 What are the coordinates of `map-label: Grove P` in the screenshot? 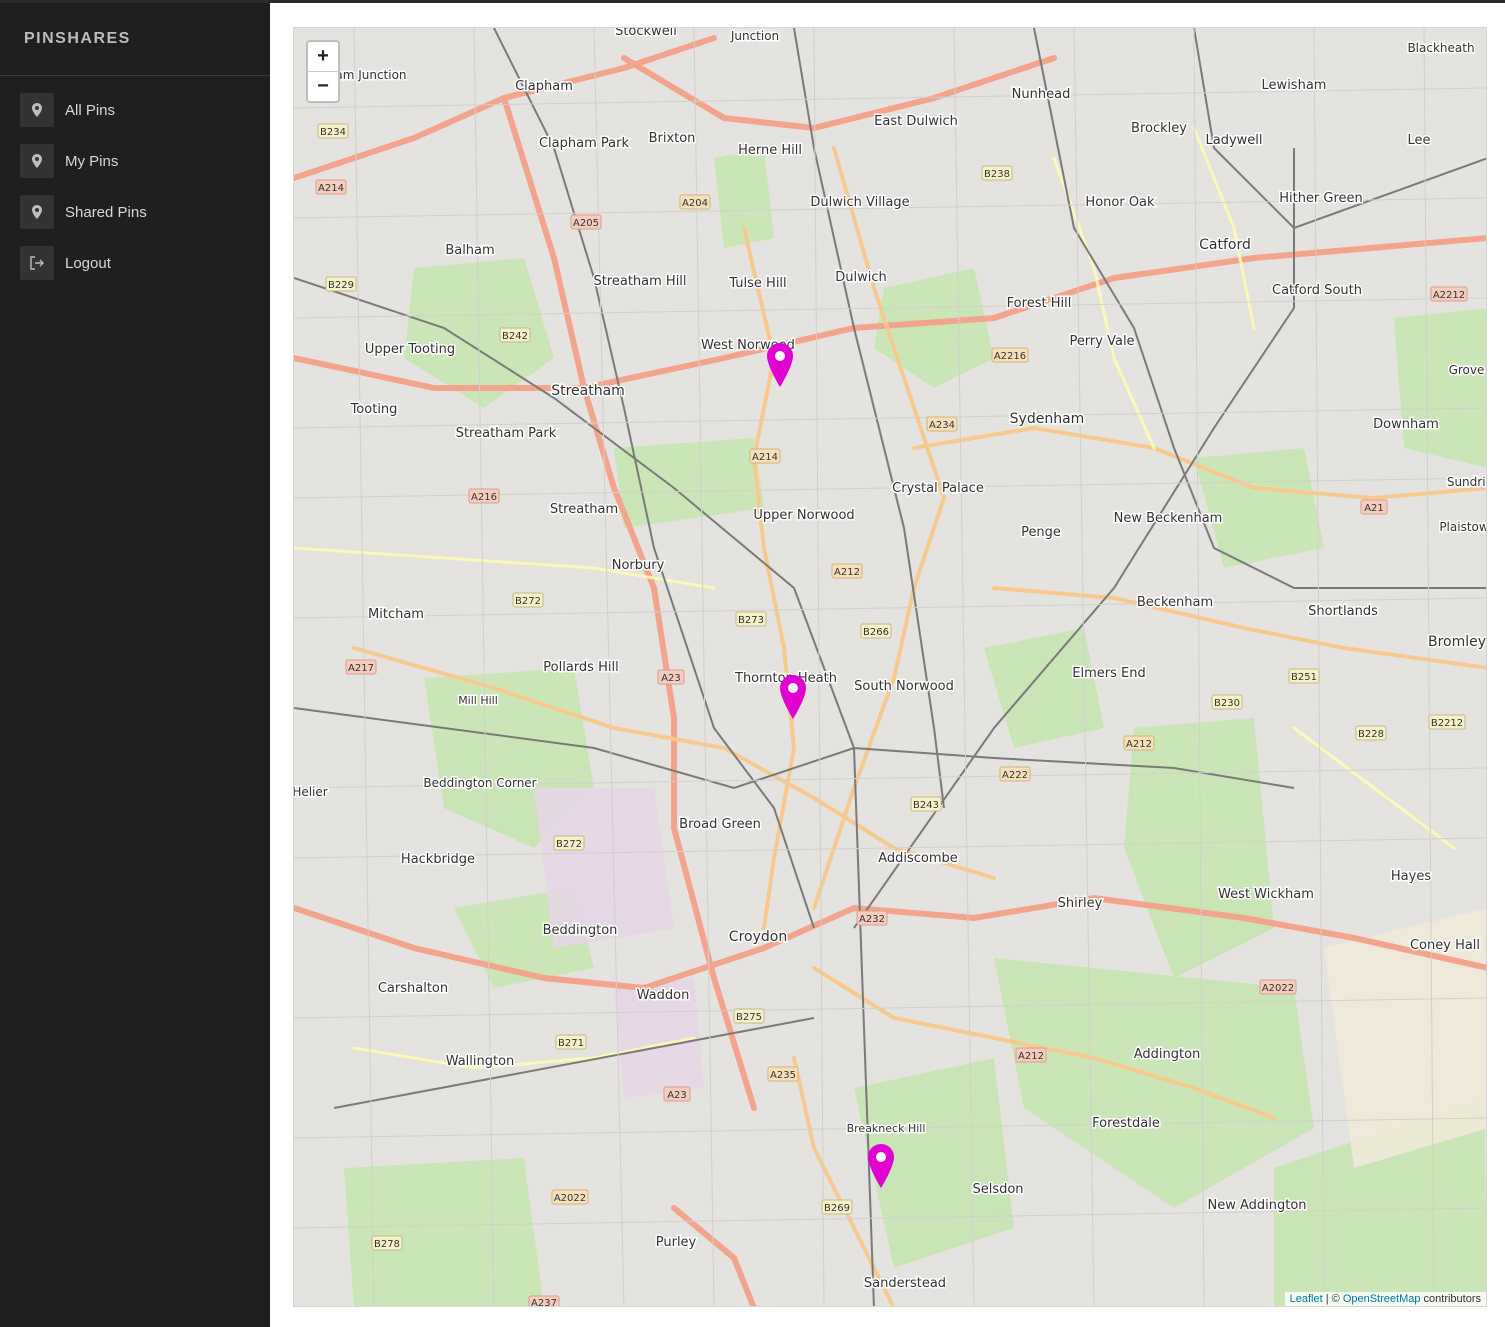 It's located at (1468, 370).